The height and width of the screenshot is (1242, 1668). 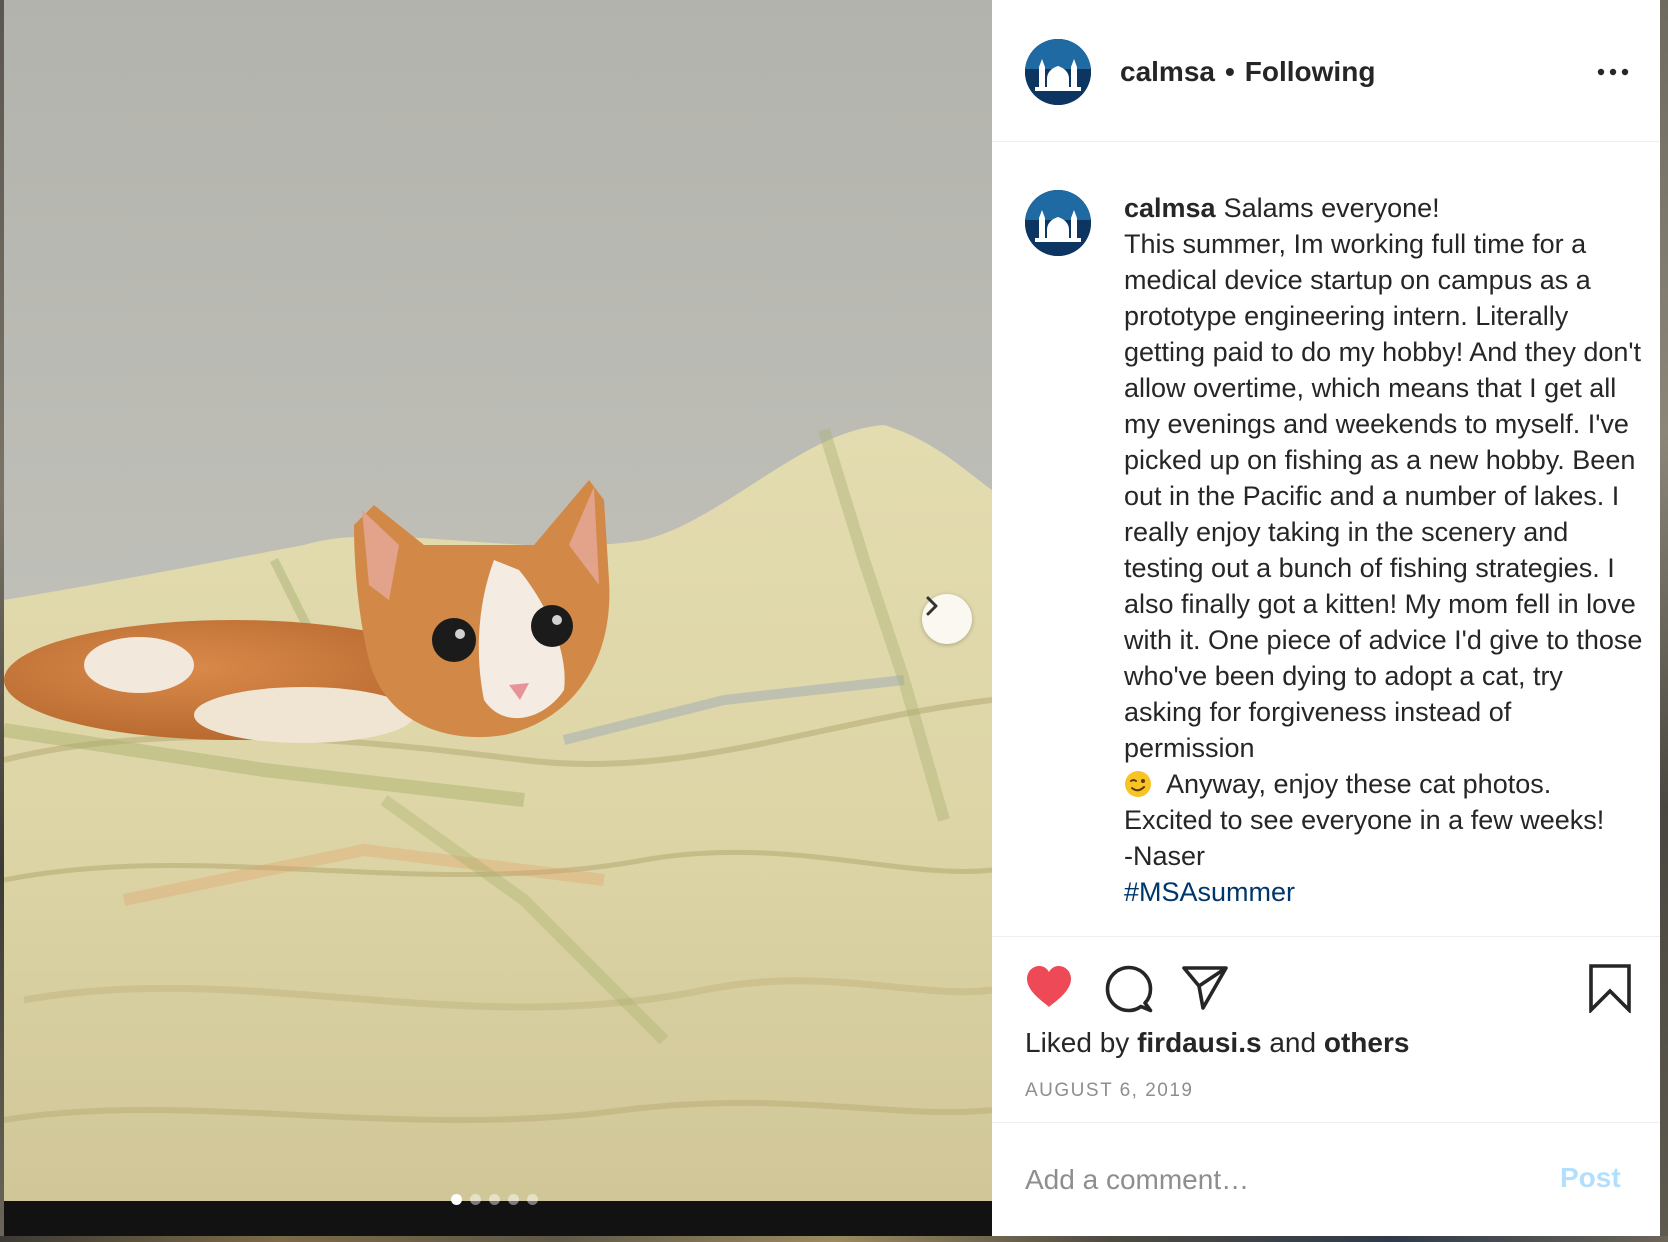 What do you see at coordinates (1310, 72) in the screenshot?
I see `following-button: Following` at bounding box center [1310, 72].